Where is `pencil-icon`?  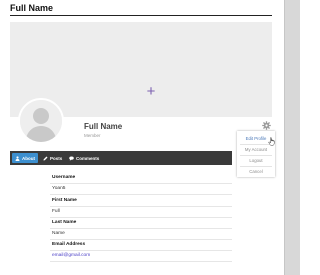 pencil-icon is located at coordinates (45, 158).